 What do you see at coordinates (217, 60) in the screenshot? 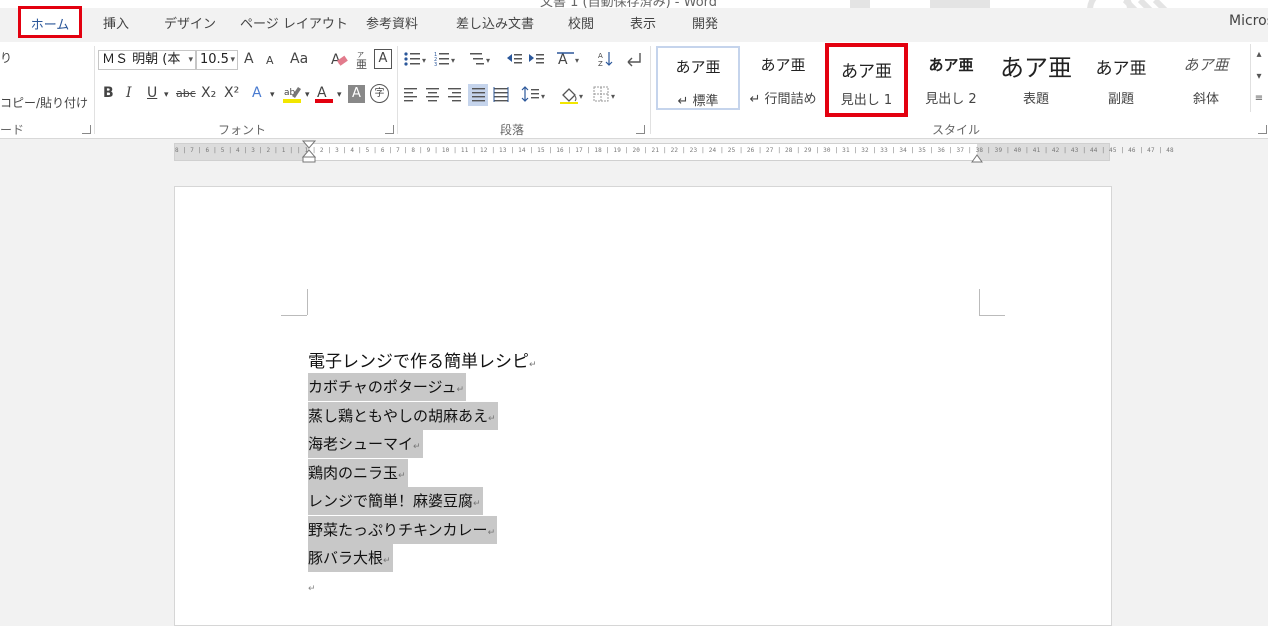
I see `font-size-select: 10.5` at bounding box center [217, 60].